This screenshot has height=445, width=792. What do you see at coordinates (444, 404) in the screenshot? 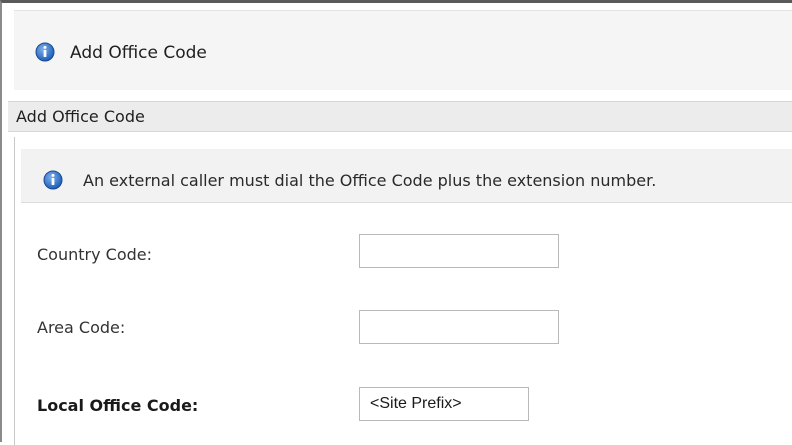
I see `local-office-code-input` at bounding box center [444, 404].